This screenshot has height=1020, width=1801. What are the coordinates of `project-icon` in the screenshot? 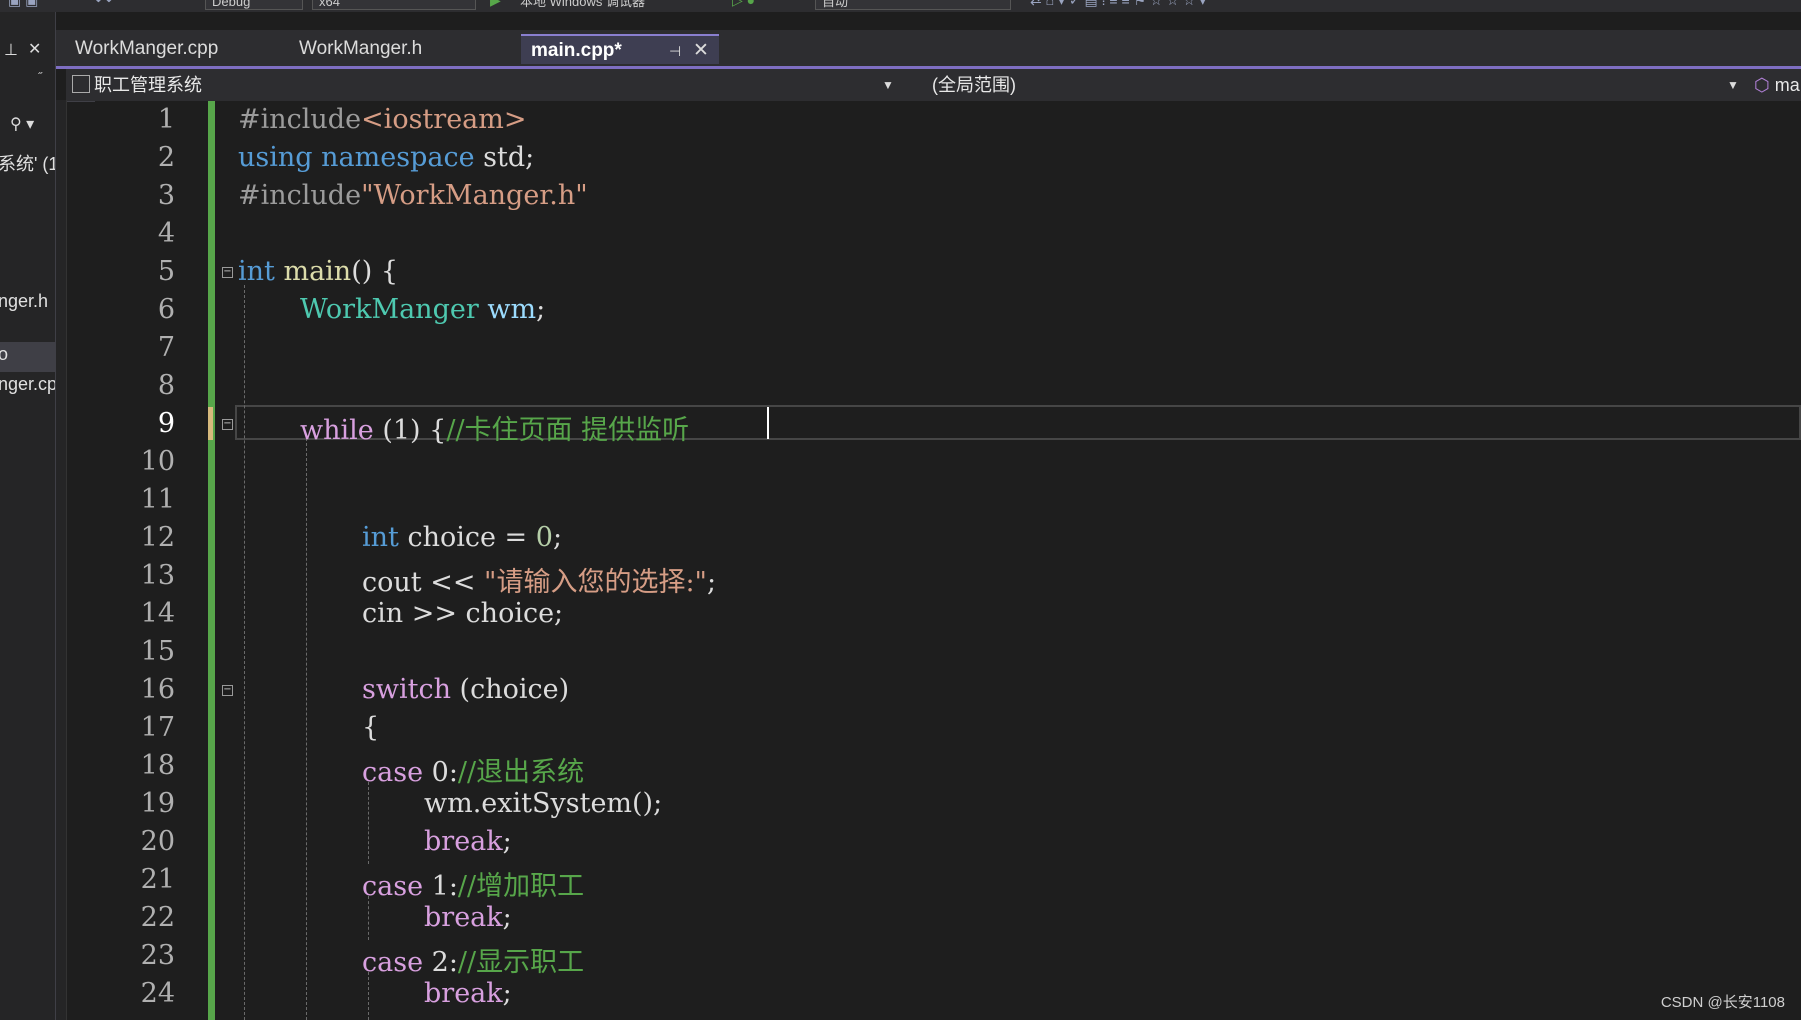 It's located at (81, 84).